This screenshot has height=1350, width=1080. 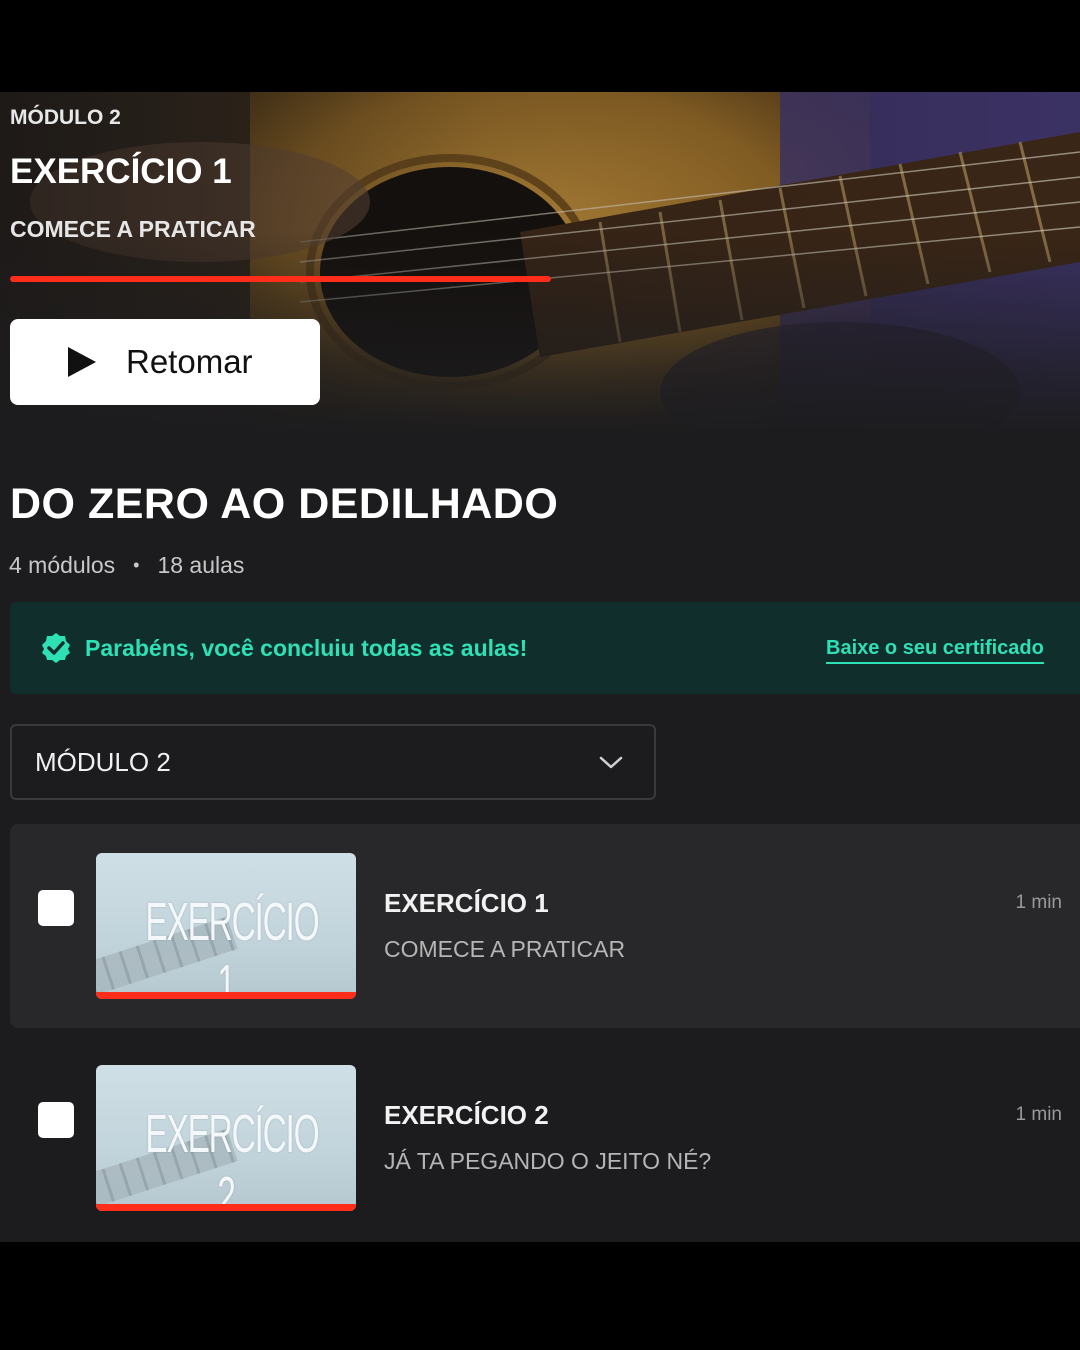 I want to click on chevron-down-icon, so click(x=611, y=762).